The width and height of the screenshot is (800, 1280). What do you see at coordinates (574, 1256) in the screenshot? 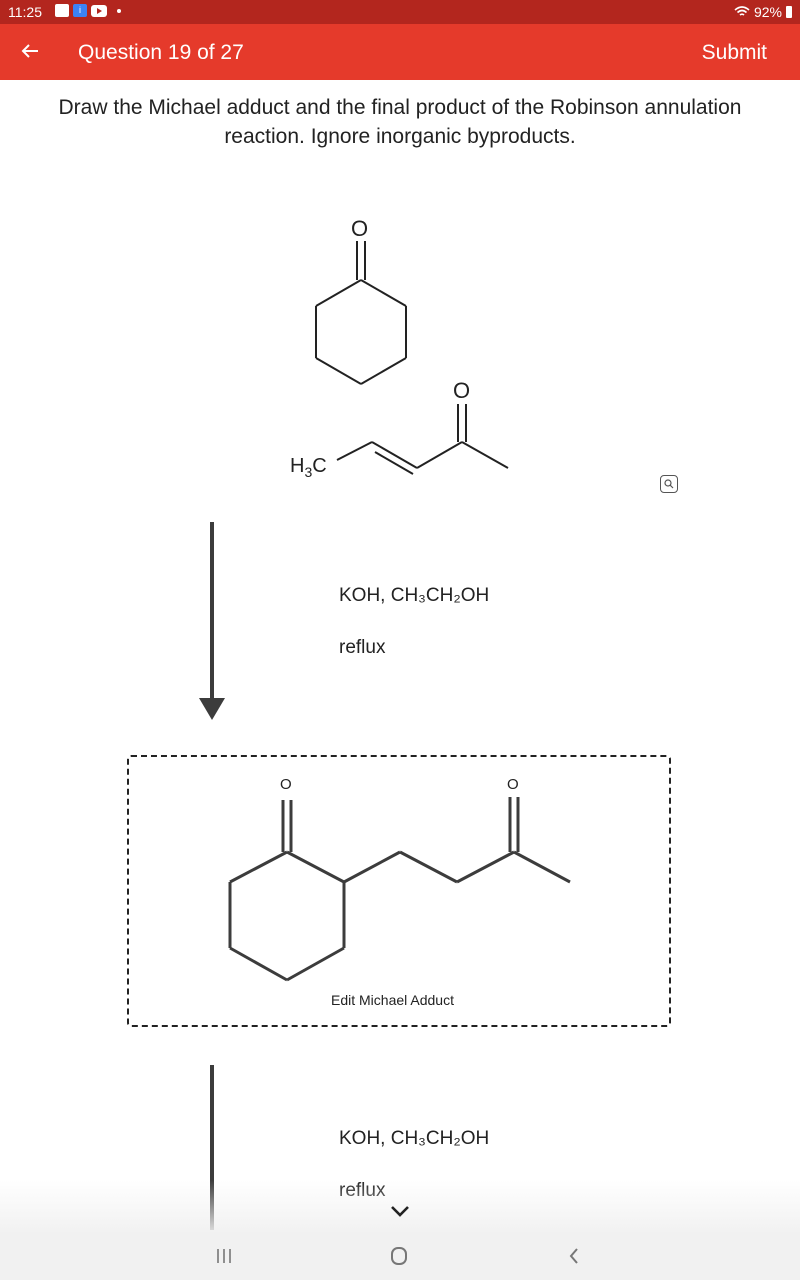
I see `back-icon` at bounding box center [574, 1256].